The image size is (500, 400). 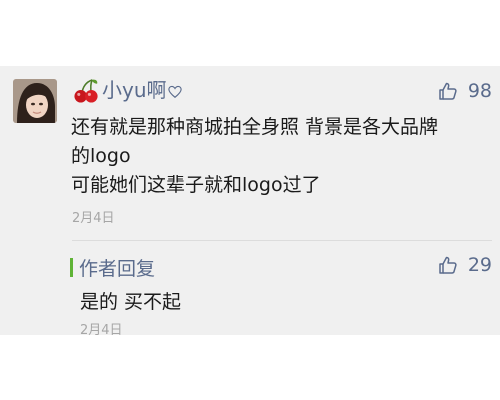 I want to click on reply-body: 是的 买不起, so click(x=131, y=302).